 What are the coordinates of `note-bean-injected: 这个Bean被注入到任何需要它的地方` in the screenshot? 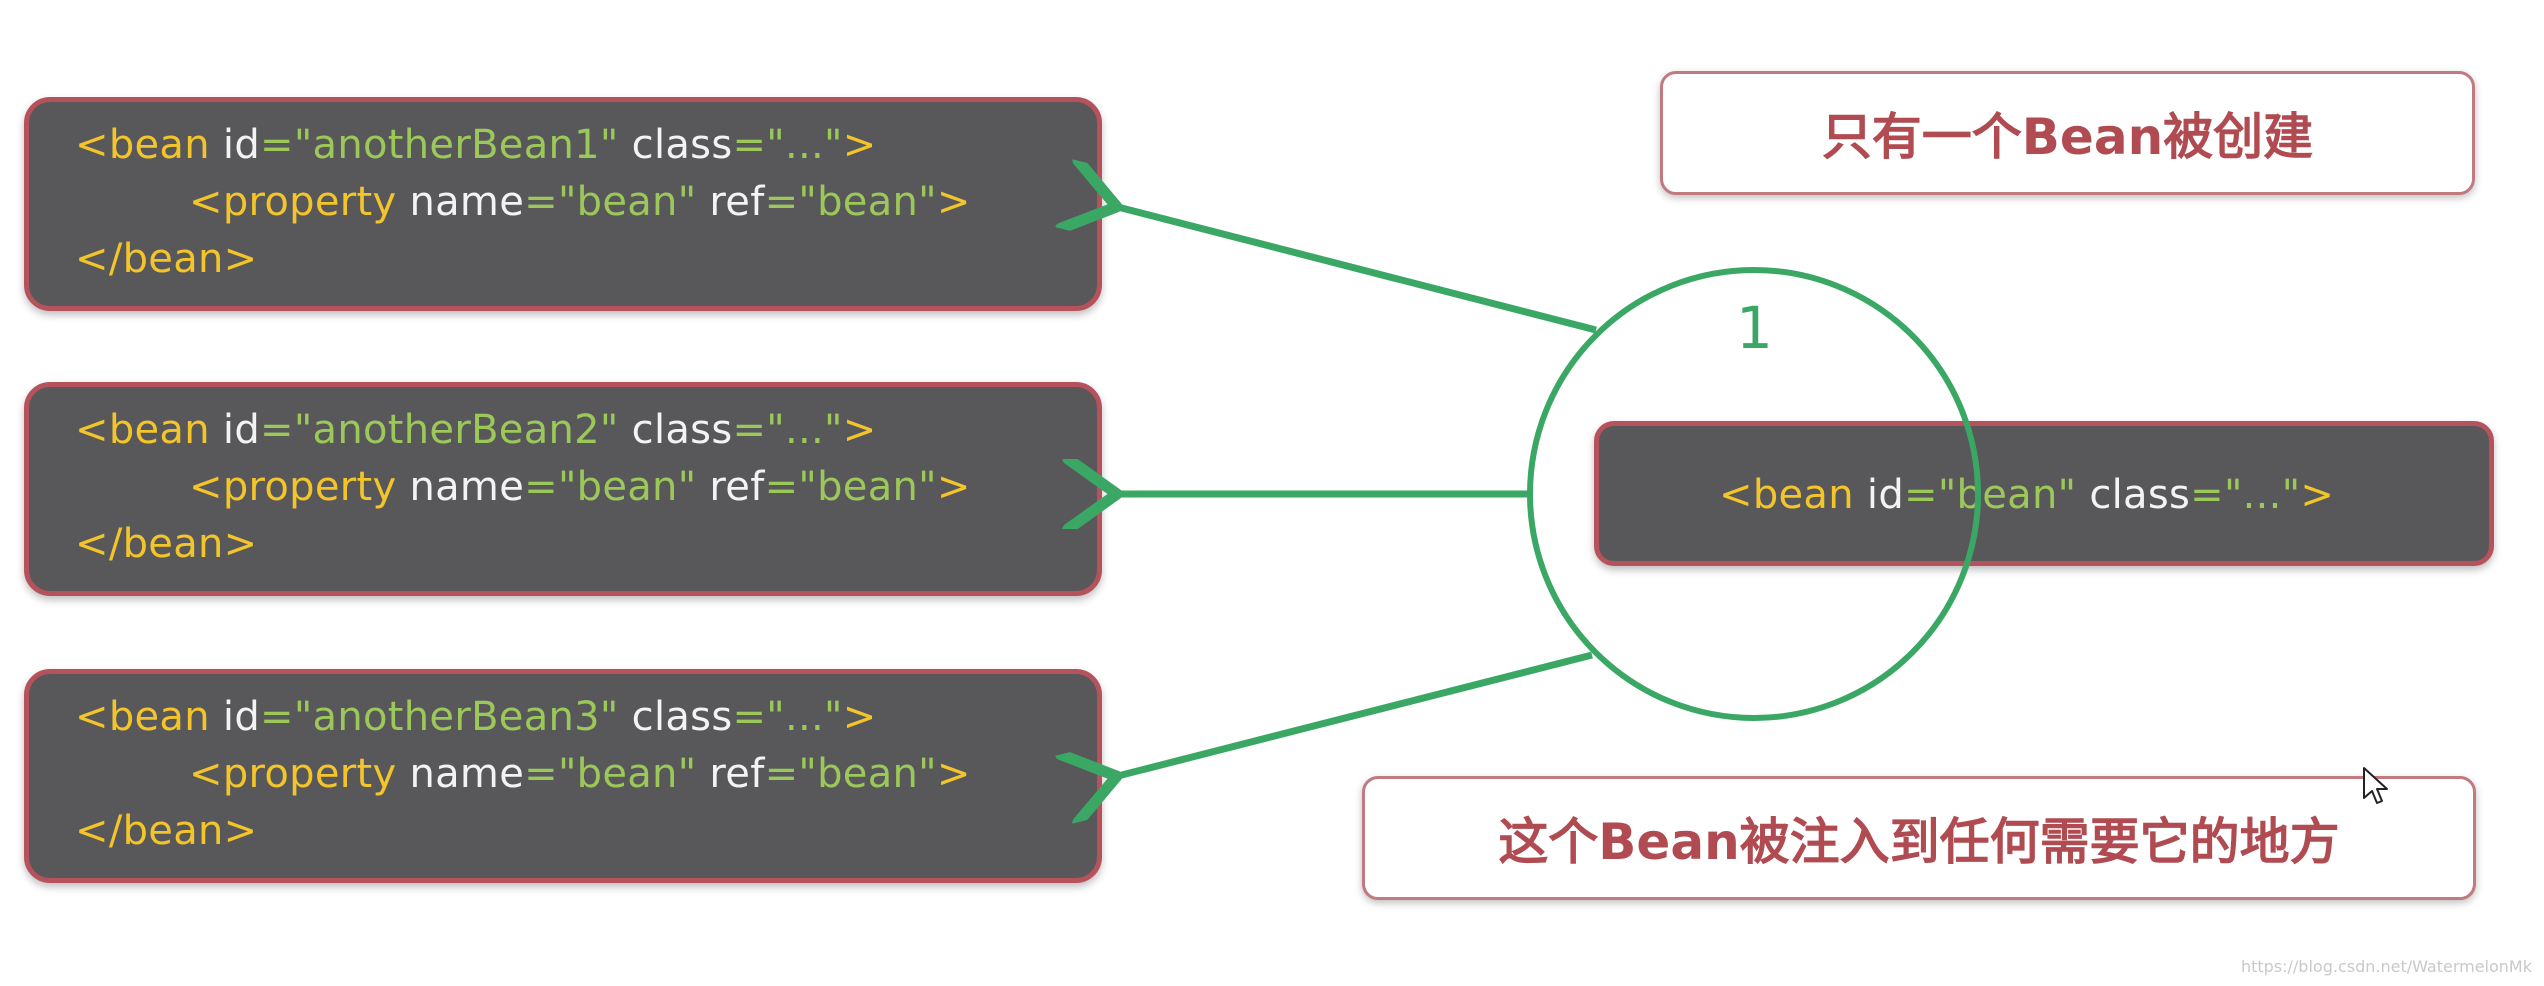 It's located at (1919, 838).